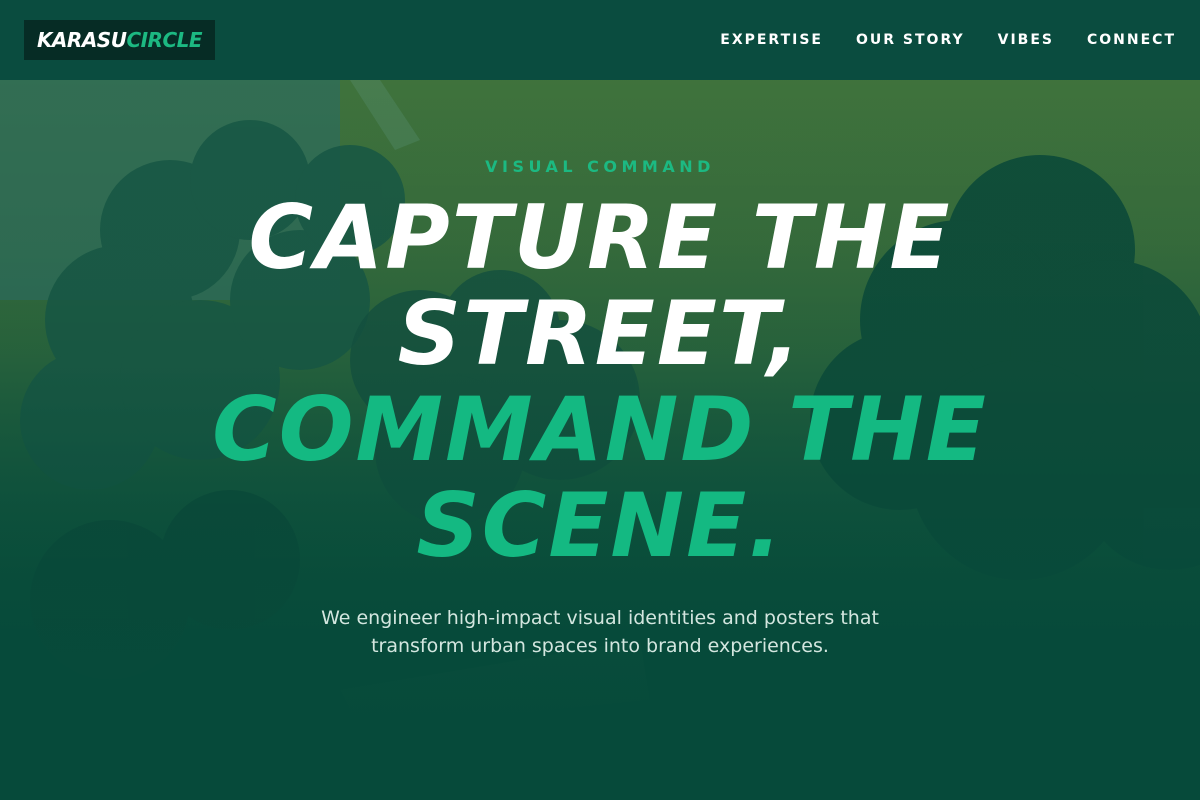  What do you see at coordinates (771, 40) in the screenshot?
I see `nav-link-expertise: EXPERTISE` at bounding box center [771, 40].